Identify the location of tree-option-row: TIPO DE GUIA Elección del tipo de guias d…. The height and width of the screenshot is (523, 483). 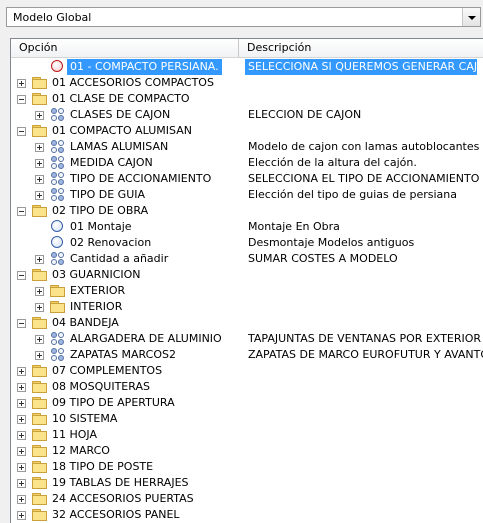
(247, 195).